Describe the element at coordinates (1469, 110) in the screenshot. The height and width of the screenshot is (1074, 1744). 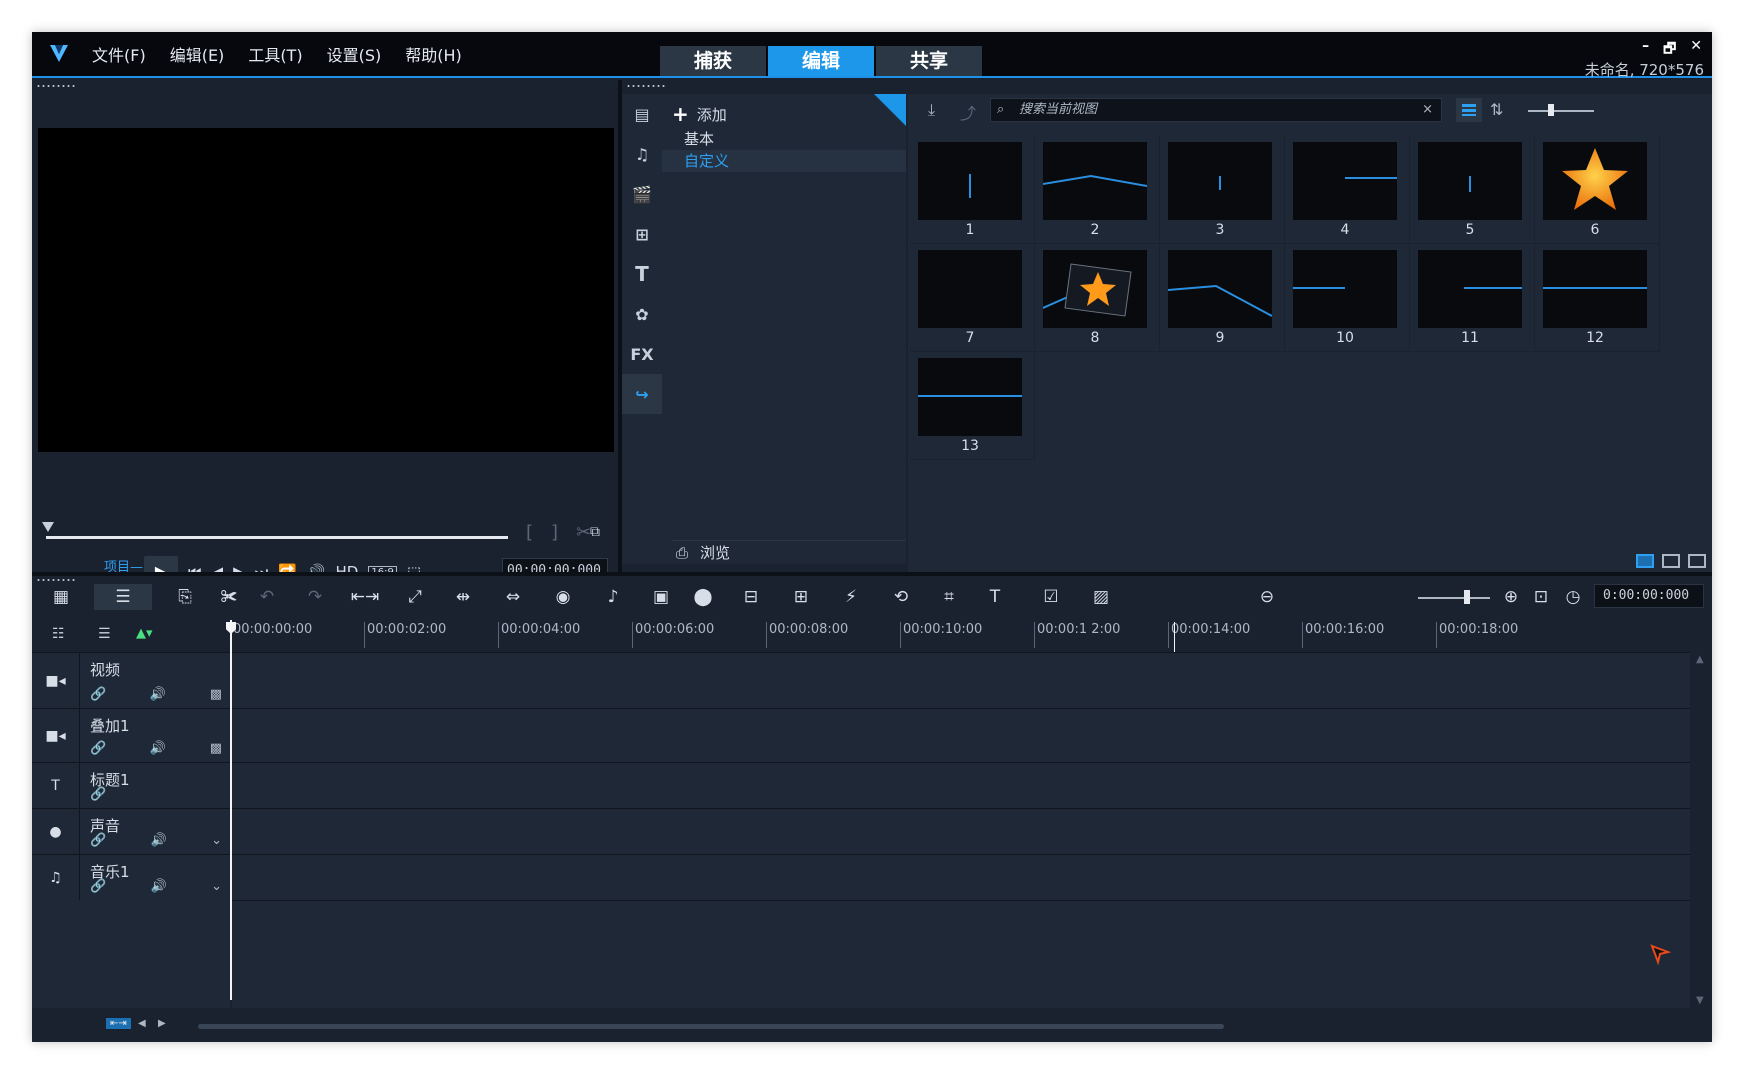
I see `list-view-icon` at that location.